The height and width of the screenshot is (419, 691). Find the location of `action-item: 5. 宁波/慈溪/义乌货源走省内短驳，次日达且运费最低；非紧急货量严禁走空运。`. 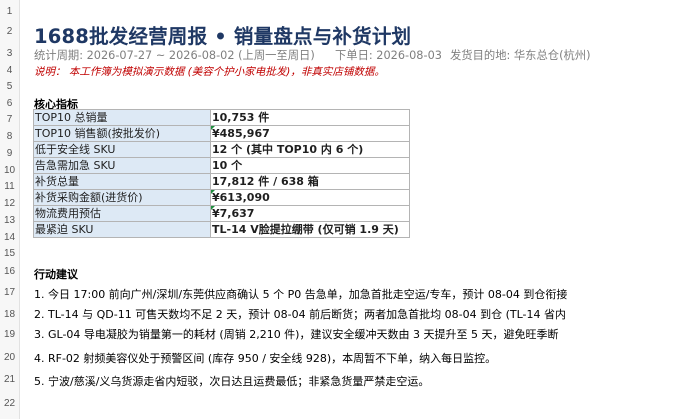

action-item: 5. 宁波/慈溪/义乌货源走省内短驳，次日达且运费最低；非紧急货量严禁走空运。 is located at coordinates (314, 381).